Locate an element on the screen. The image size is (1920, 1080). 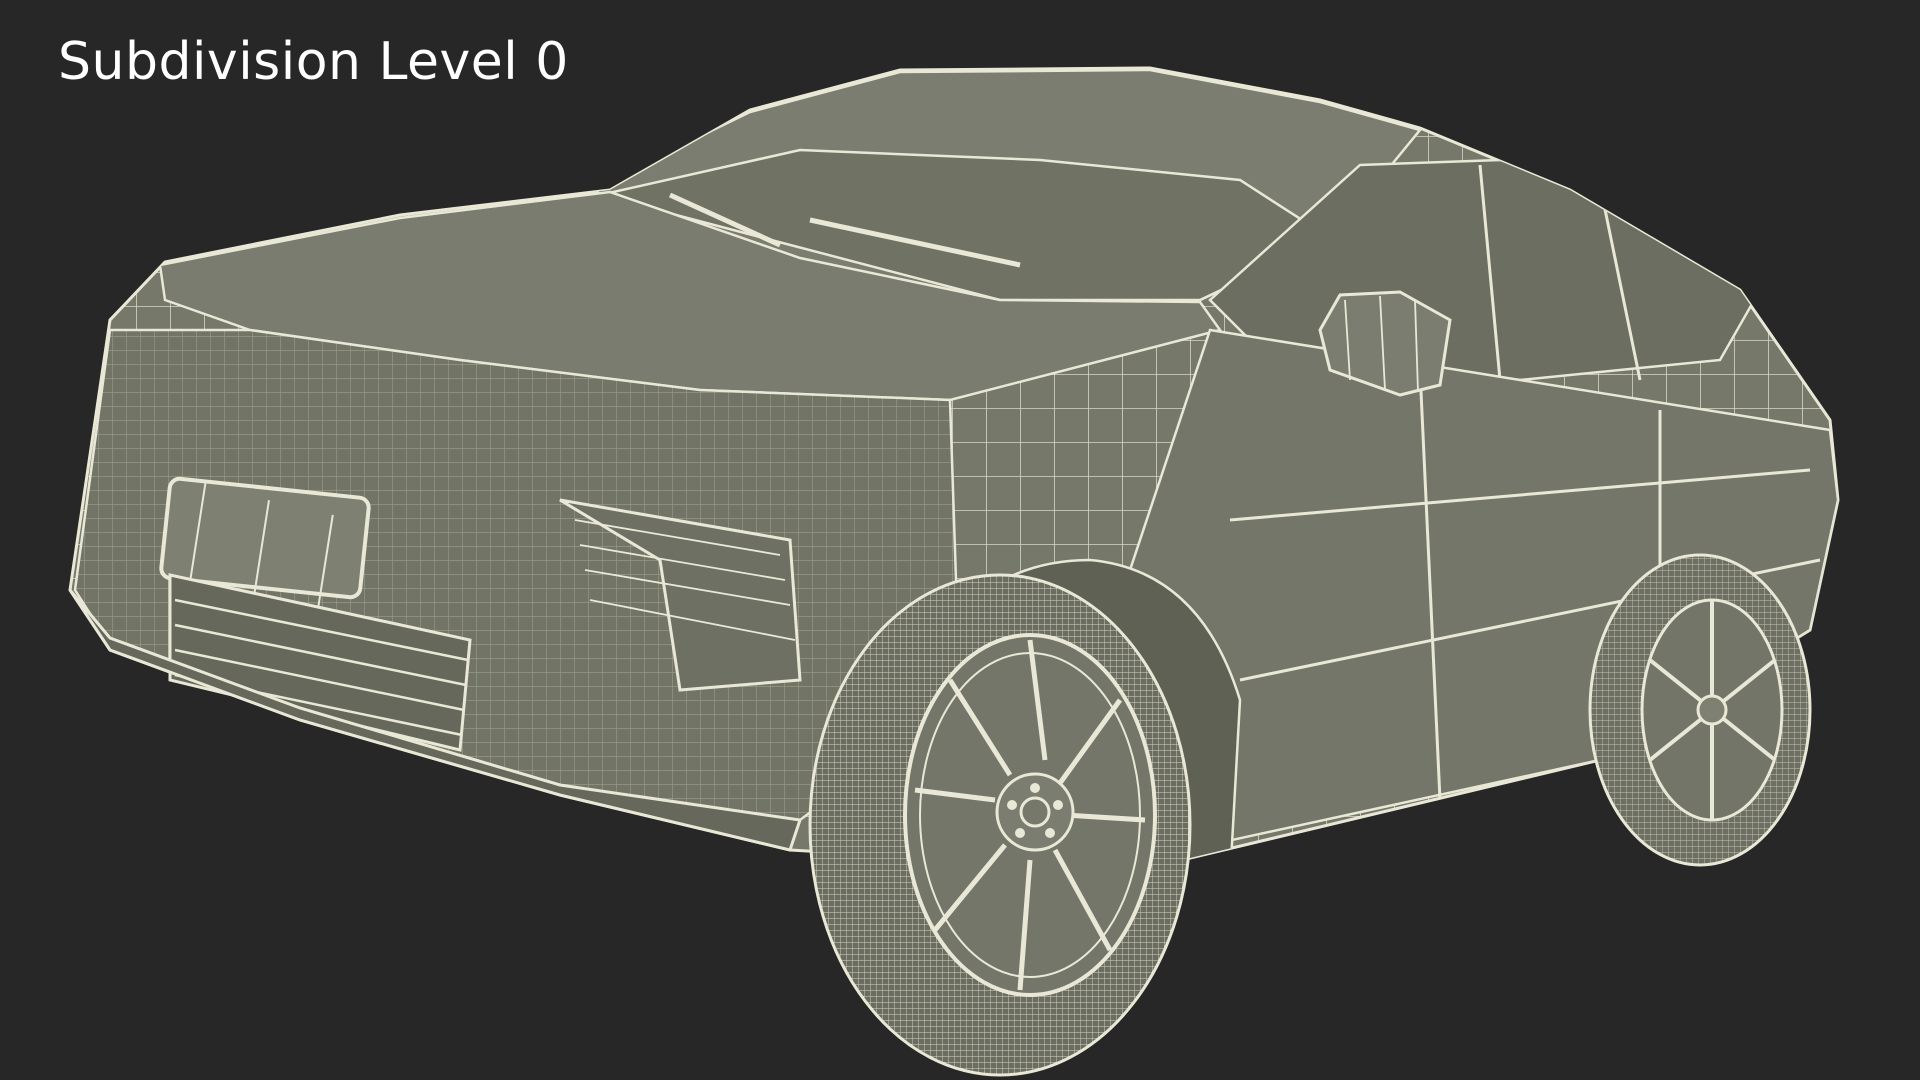
rear-wheel is located at coordinates (1700, 710).